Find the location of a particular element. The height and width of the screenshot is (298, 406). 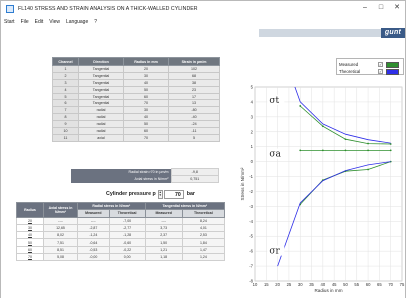

tangential-measured-cell: 1,21 is located at coordinates (163, 250).